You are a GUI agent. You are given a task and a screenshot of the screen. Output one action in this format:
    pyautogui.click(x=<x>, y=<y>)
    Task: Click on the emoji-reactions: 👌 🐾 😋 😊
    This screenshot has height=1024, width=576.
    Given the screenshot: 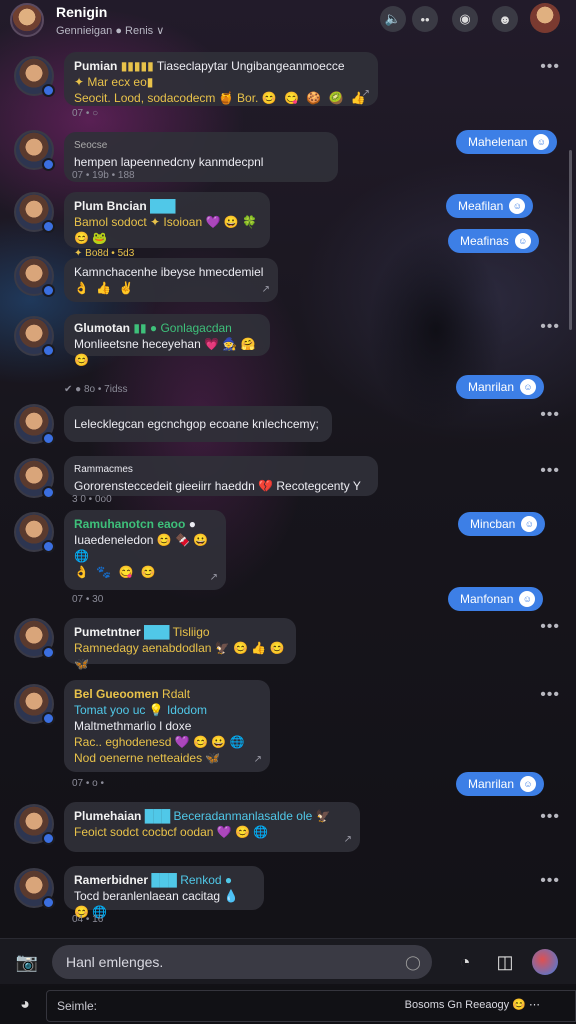 What is the action you would take?
    pyautogui.click(x=116, y=572)
    